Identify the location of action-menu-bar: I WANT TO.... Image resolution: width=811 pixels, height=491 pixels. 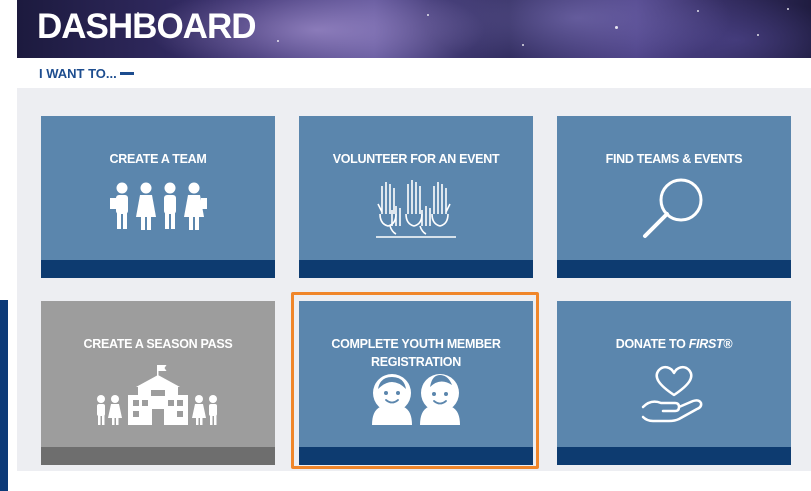
(414, 73).